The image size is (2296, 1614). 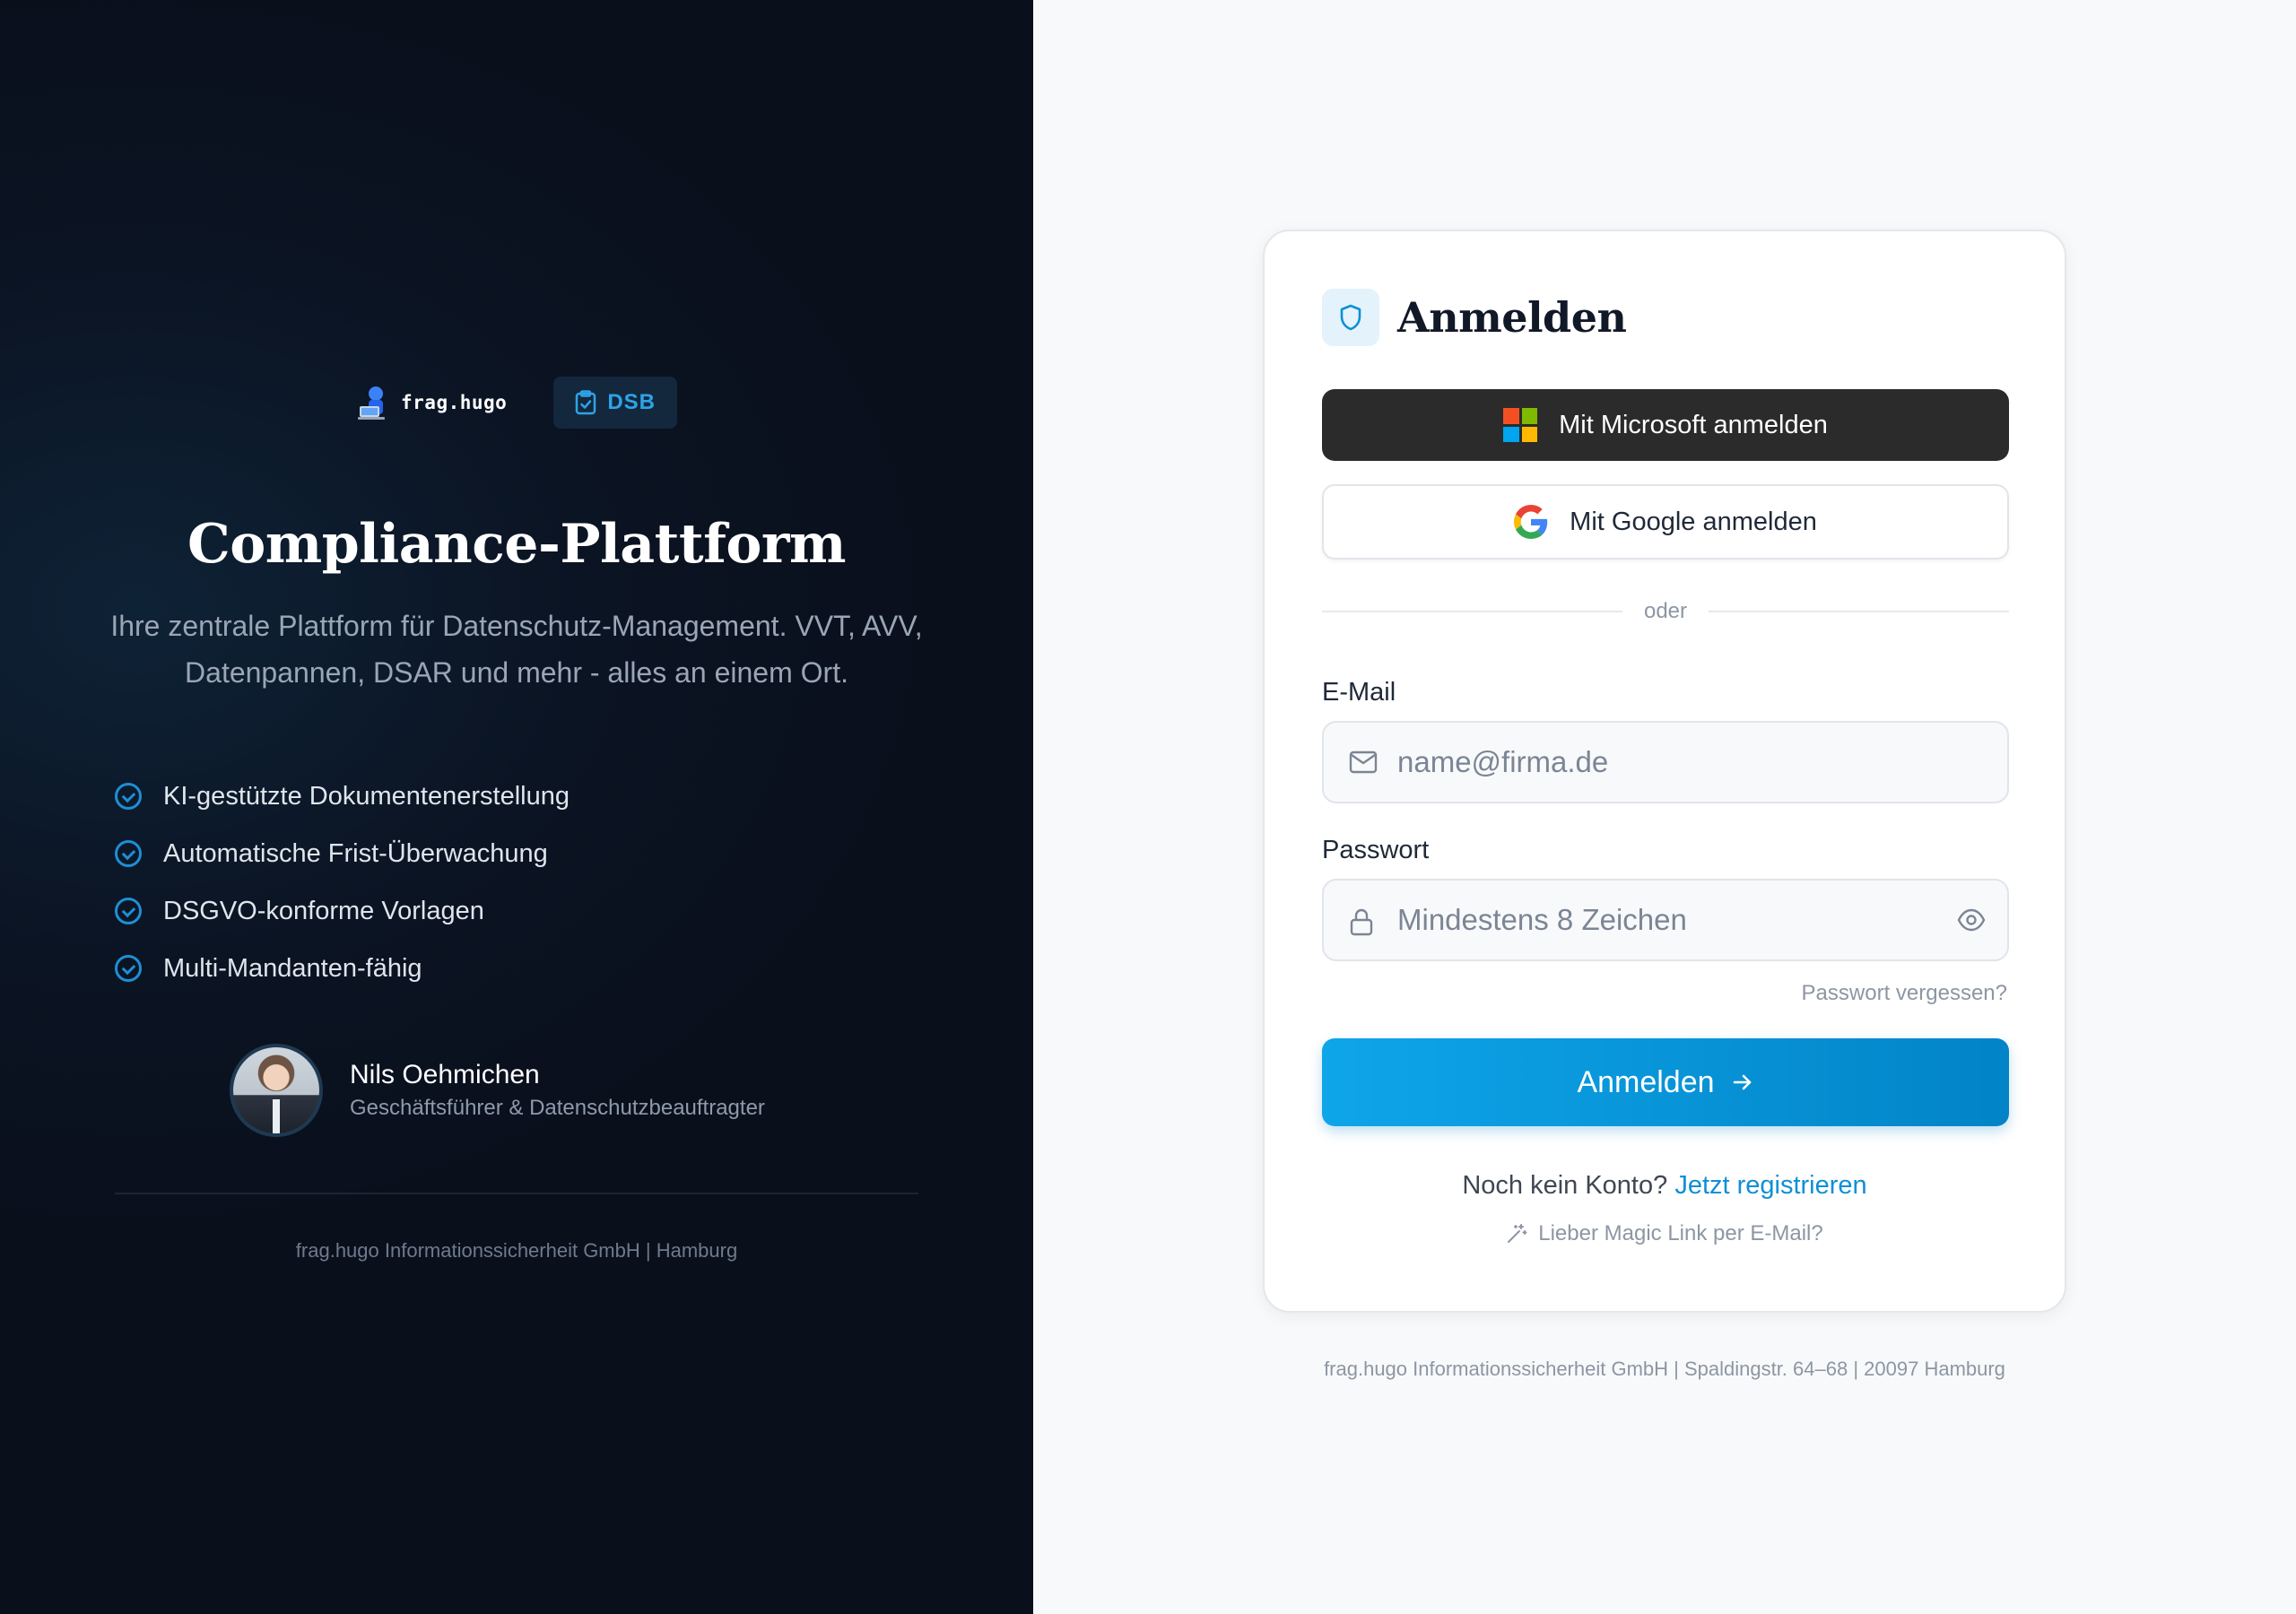 I want to click on eye-icon, so click(x=1971, y=920).